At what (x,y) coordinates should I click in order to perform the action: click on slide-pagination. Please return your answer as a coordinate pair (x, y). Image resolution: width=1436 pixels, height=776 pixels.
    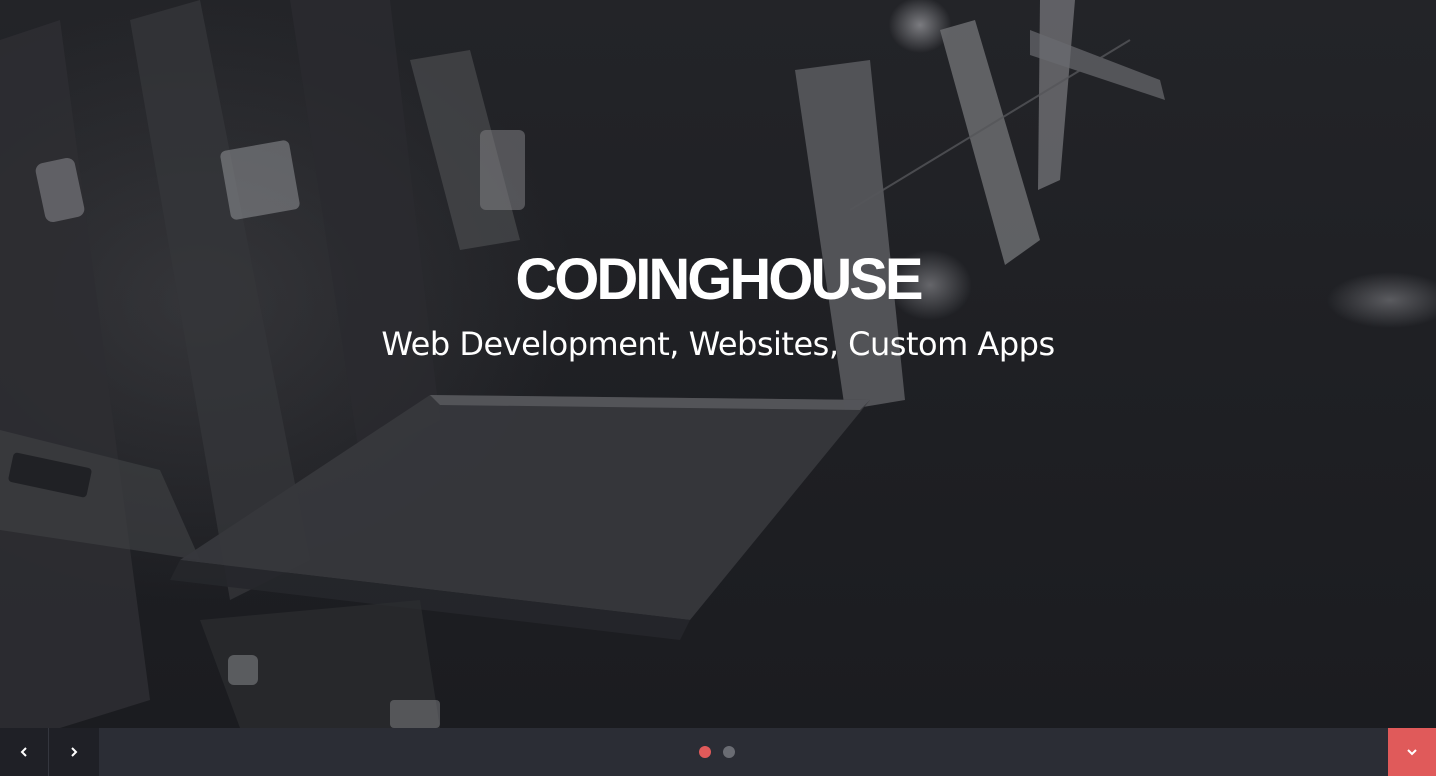
    Looking at the image, I should click on (717, 752).